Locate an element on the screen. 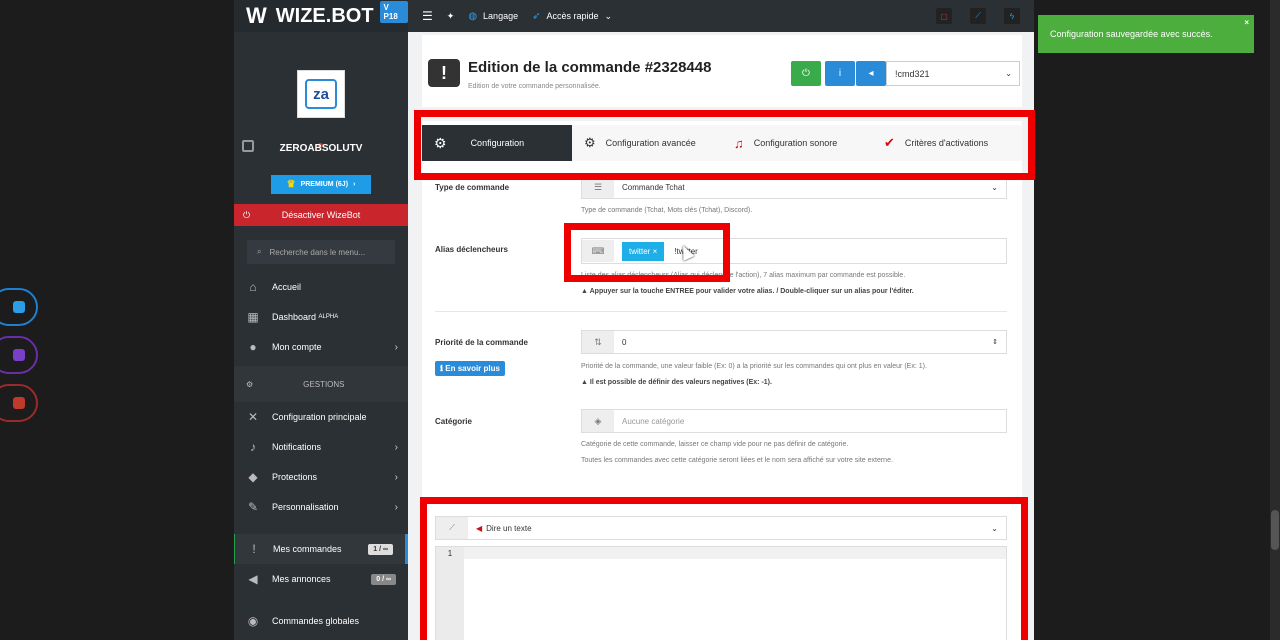 The width and height of the screenshot is (1280, 640). categorie-input: ◈ Aucune catégorie is located at coordinates (794, 421).